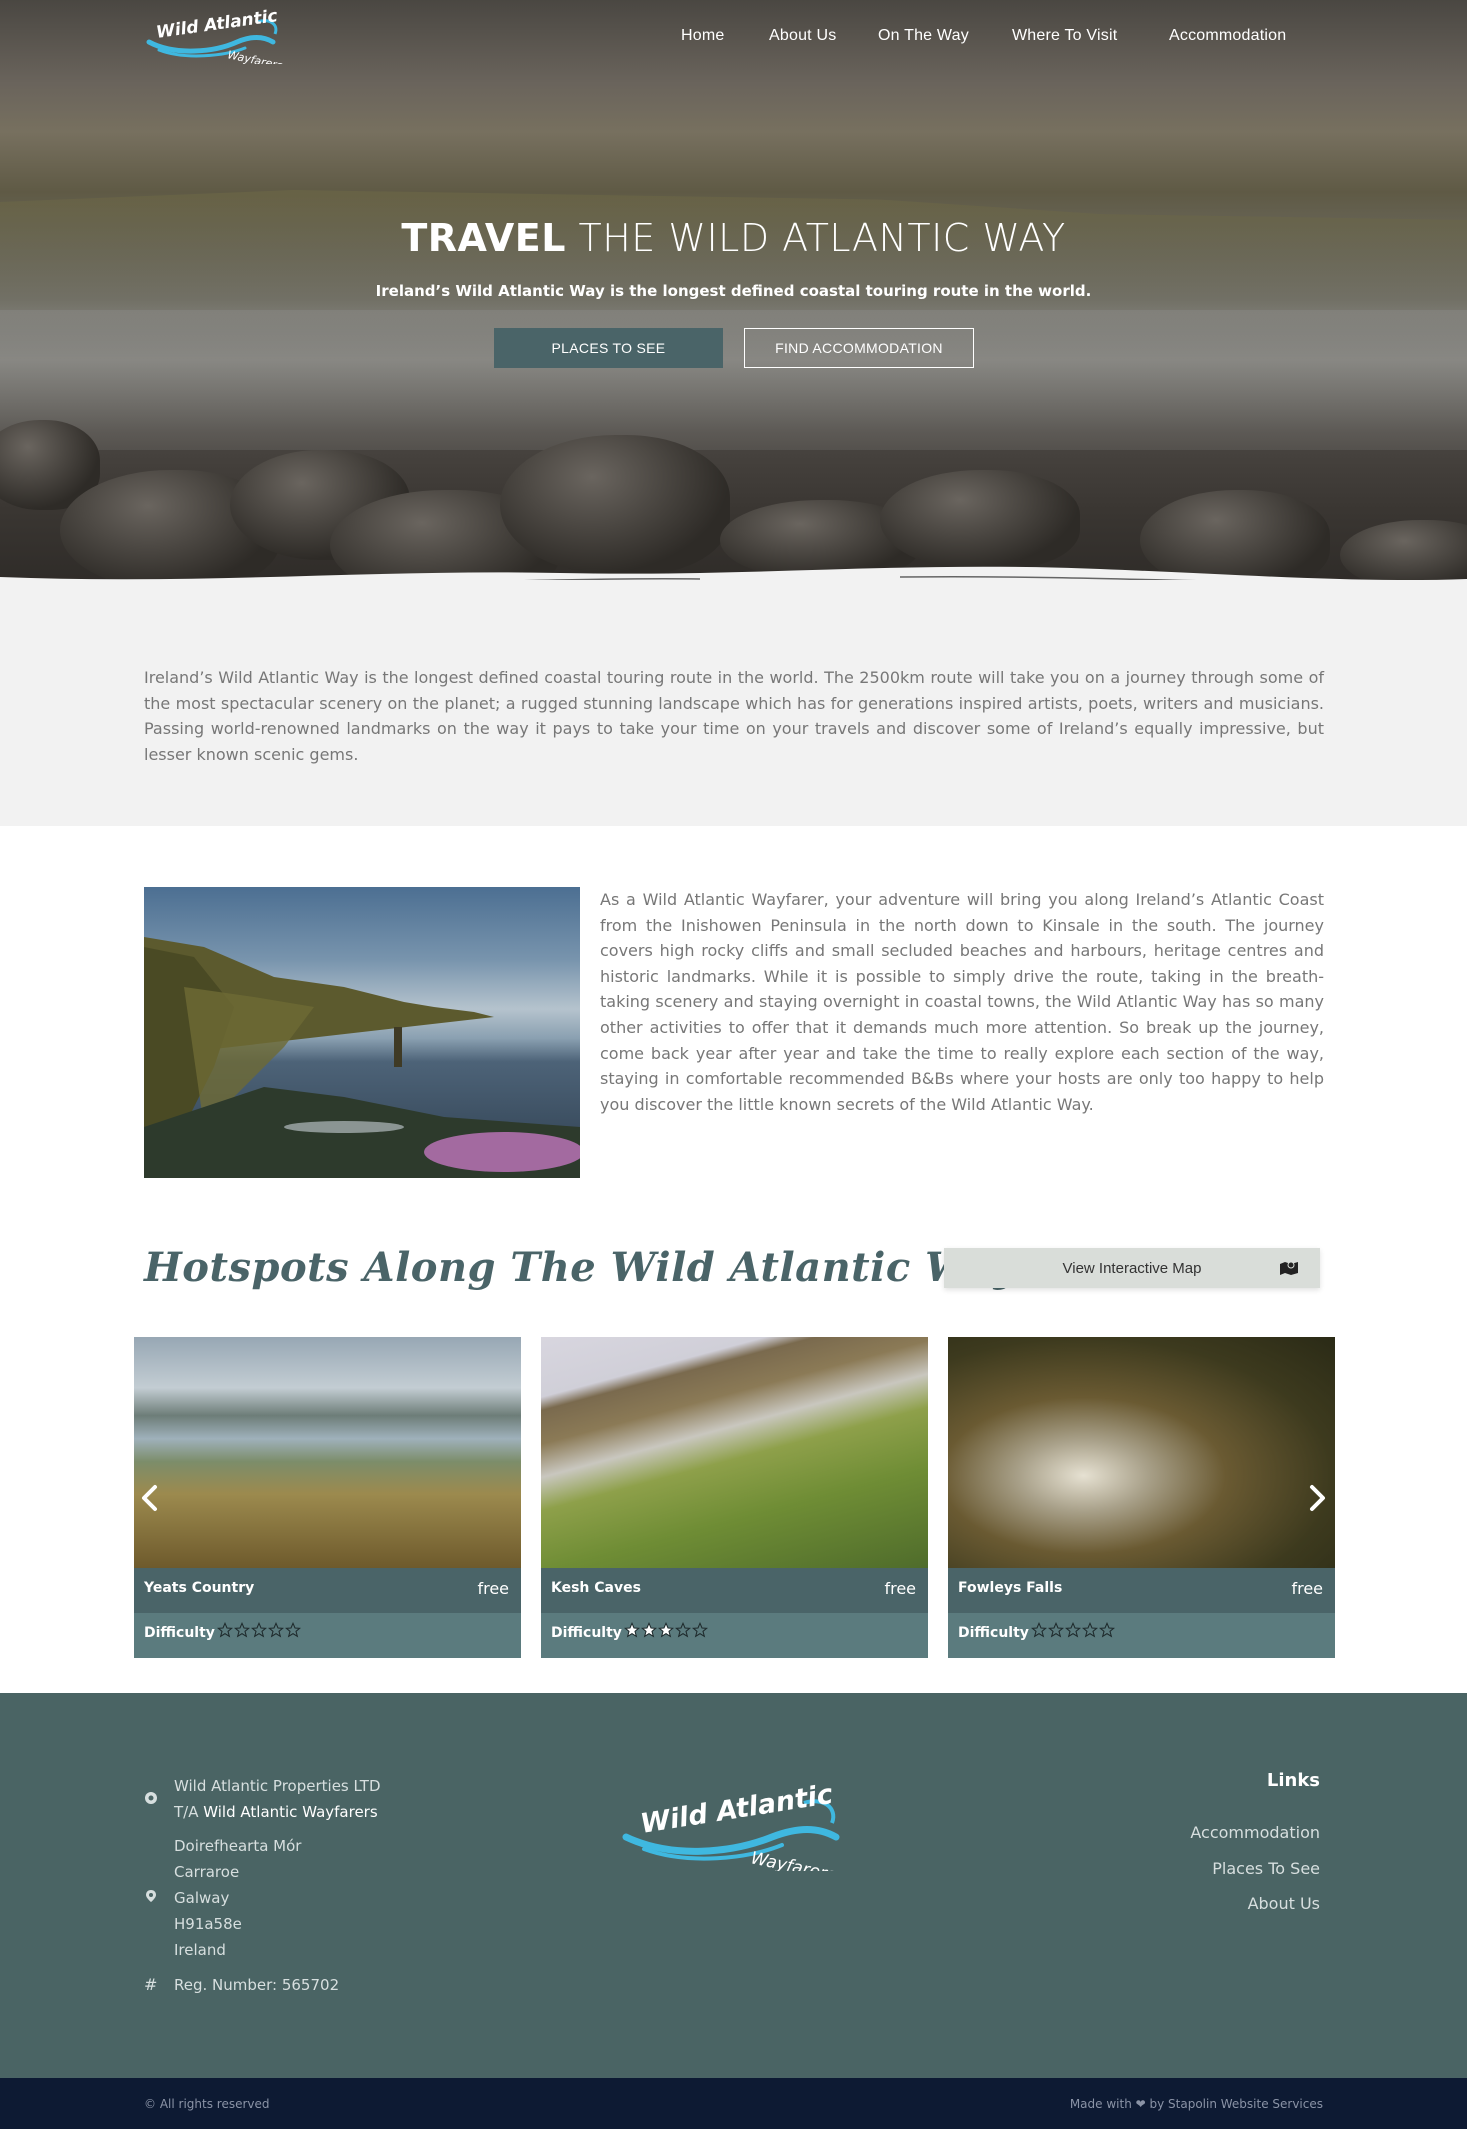 The width and height of the screenshot is (1467, 2129). Describe the element at coordinates (859, 348) in the screenshot. I see `find-accommodation-button: FIND ACCOMMODATION` at that location.